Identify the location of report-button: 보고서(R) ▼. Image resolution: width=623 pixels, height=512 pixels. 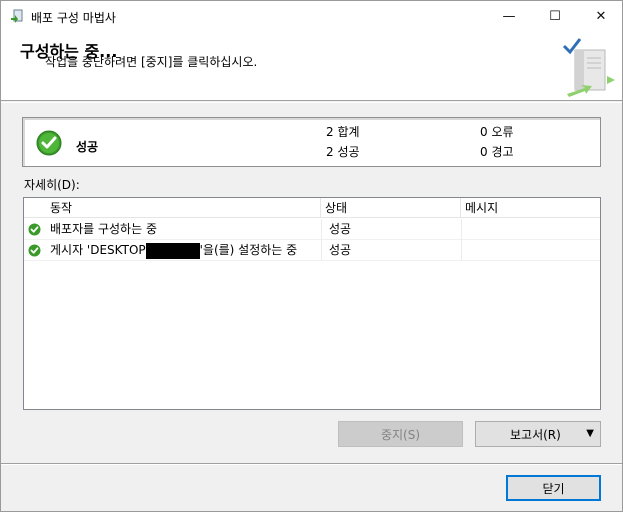
(538, 434).